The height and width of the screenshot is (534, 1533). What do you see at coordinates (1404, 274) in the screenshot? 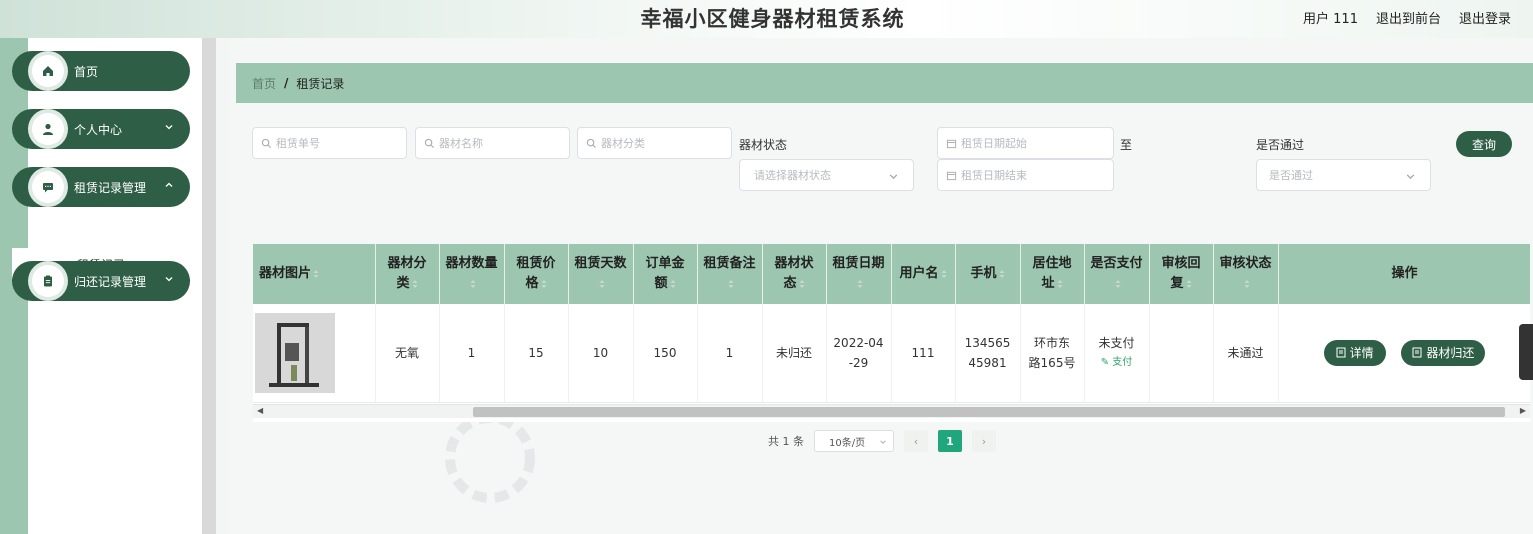
I see `col-header-actions: 操作` at bounding box center [1404, 274].